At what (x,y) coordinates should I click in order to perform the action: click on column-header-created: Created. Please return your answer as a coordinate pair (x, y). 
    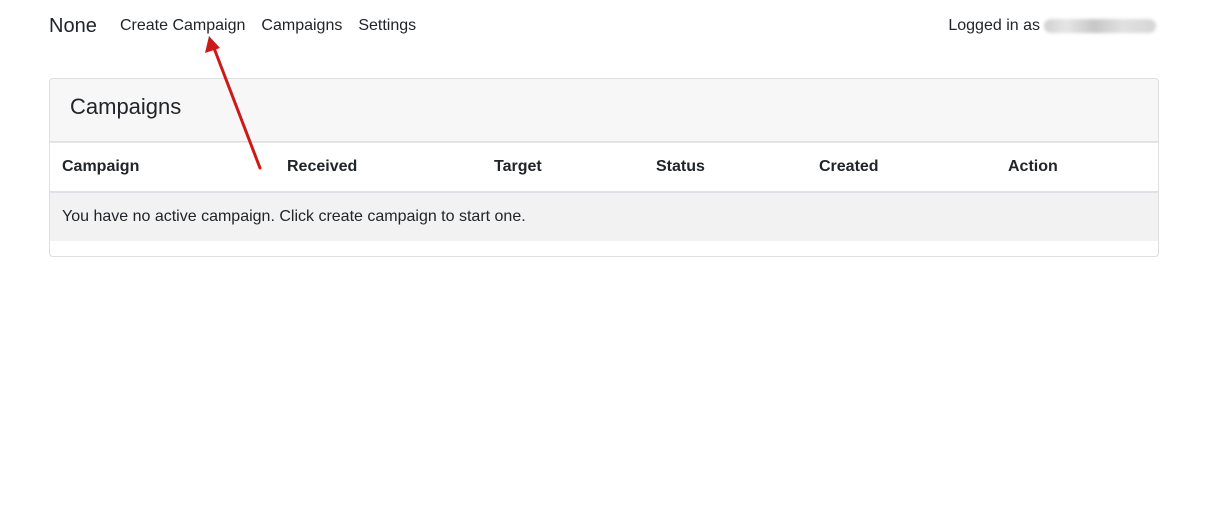
    Looking at the image, I should click on (901, 167).